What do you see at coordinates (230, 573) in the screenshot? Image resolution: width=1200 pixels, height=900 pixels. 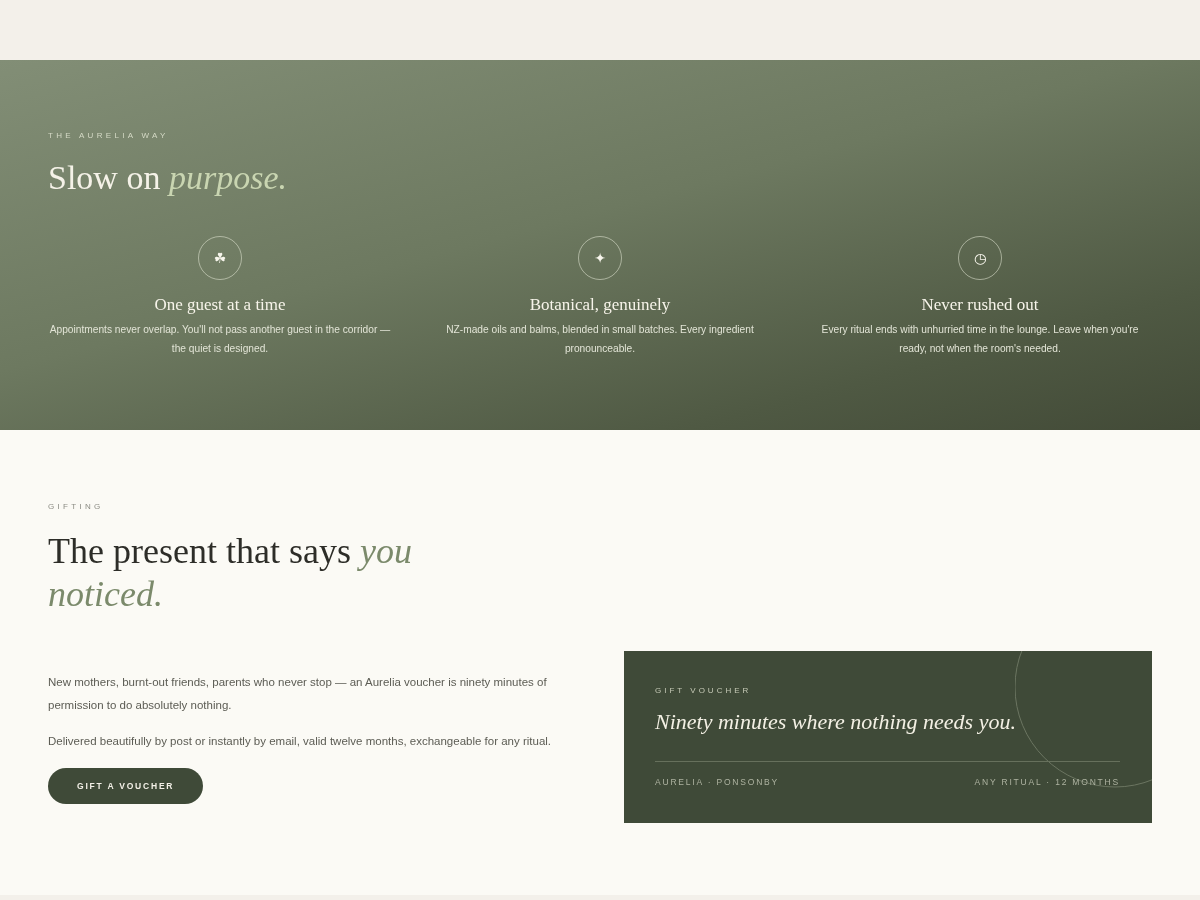 I see `section-heading: The present that says you noticed.` at bounding box center [230, 573].